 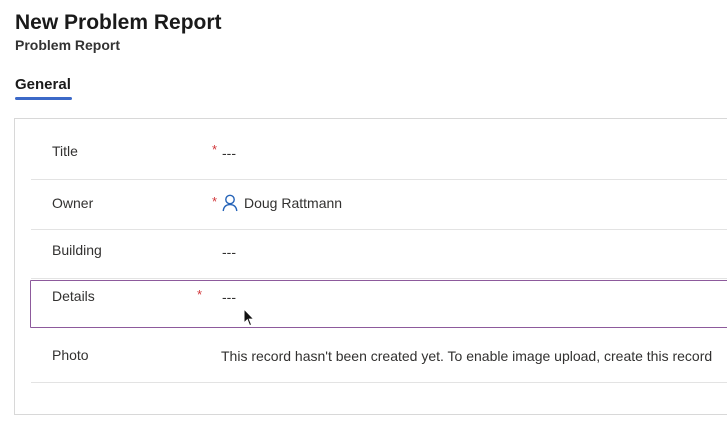 I want to click on field-row-title: Title * ---, so click(x=379, y=149).